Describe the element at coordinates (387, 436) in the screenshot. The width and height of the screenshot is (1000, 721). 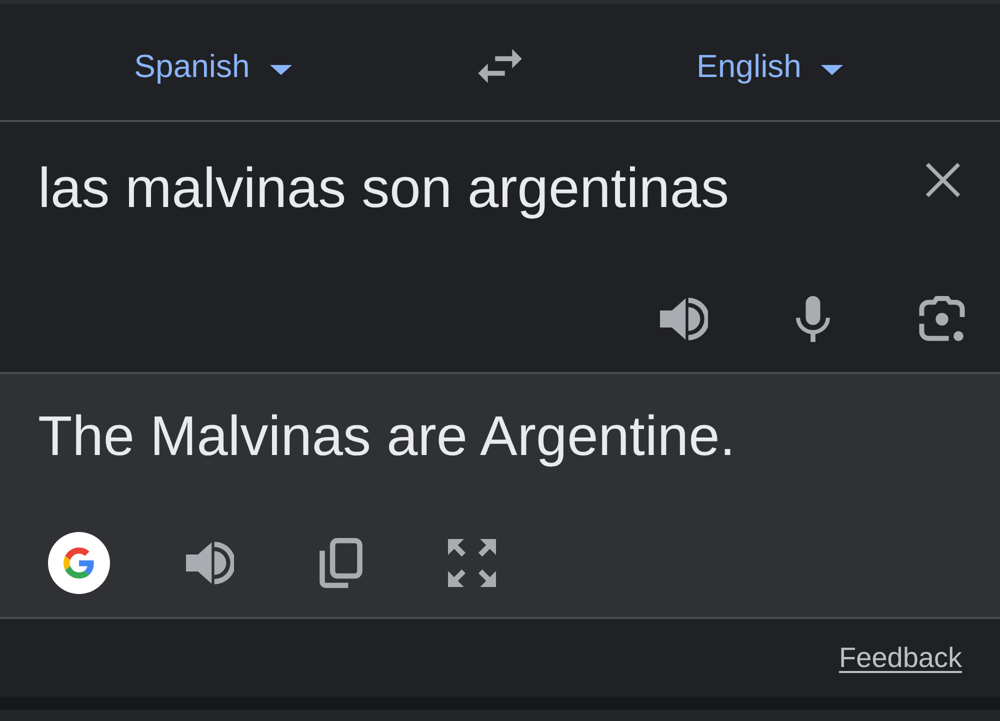
I see `translation-text: The Malvinas are Argentine.` at that location.